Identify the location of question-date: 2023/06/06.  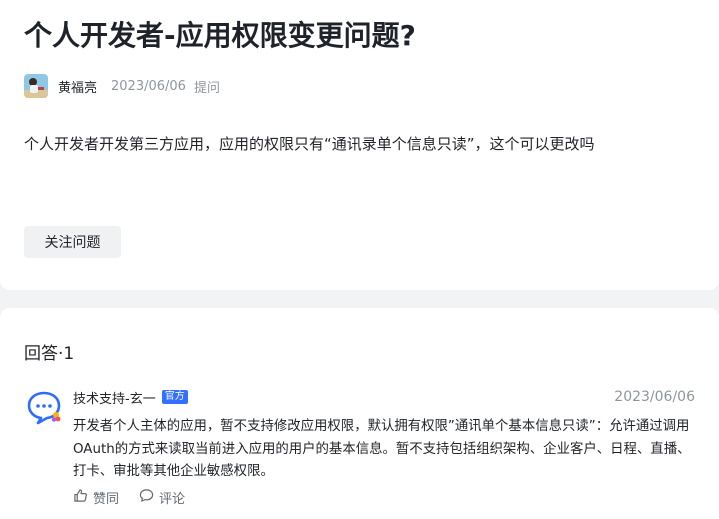
(148, 86).